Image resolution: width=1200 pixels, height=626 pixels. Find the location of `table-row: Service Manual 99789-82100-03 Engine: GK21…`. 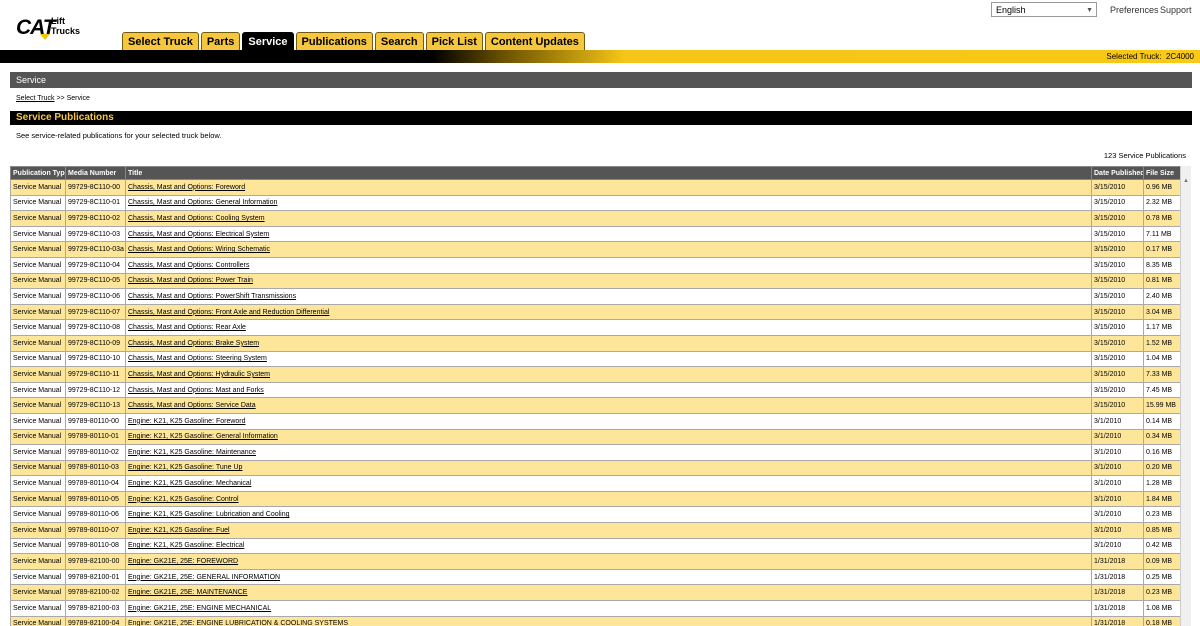

table-row: Service Manual 99789-82100-03 Engine: GK21… is located at coordinates (595, 608).